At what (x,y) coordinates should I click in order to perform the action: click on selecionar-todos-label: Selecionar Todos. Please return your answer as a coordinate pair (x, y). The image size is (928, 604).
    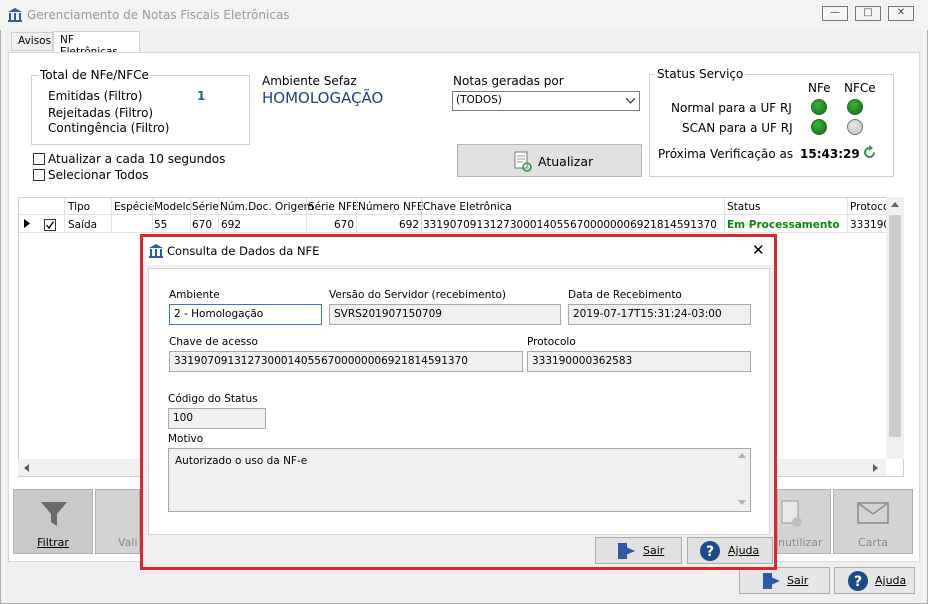
    Looking at the image, I should click on (98, 175).